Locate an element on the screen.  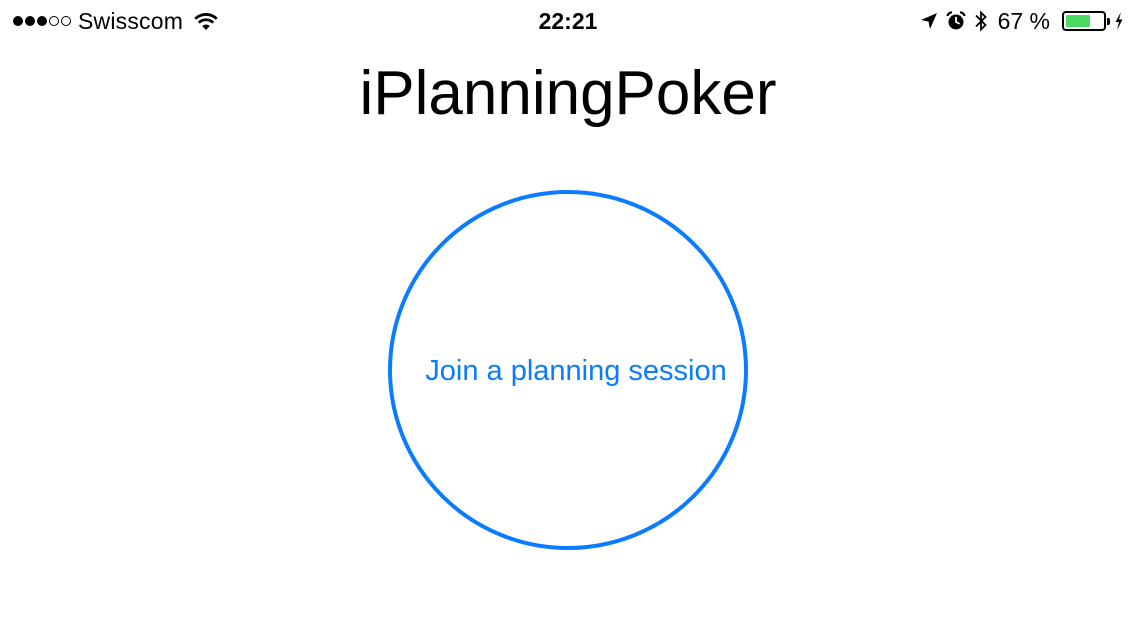
battery-level is located at coordinates (1078, 21).